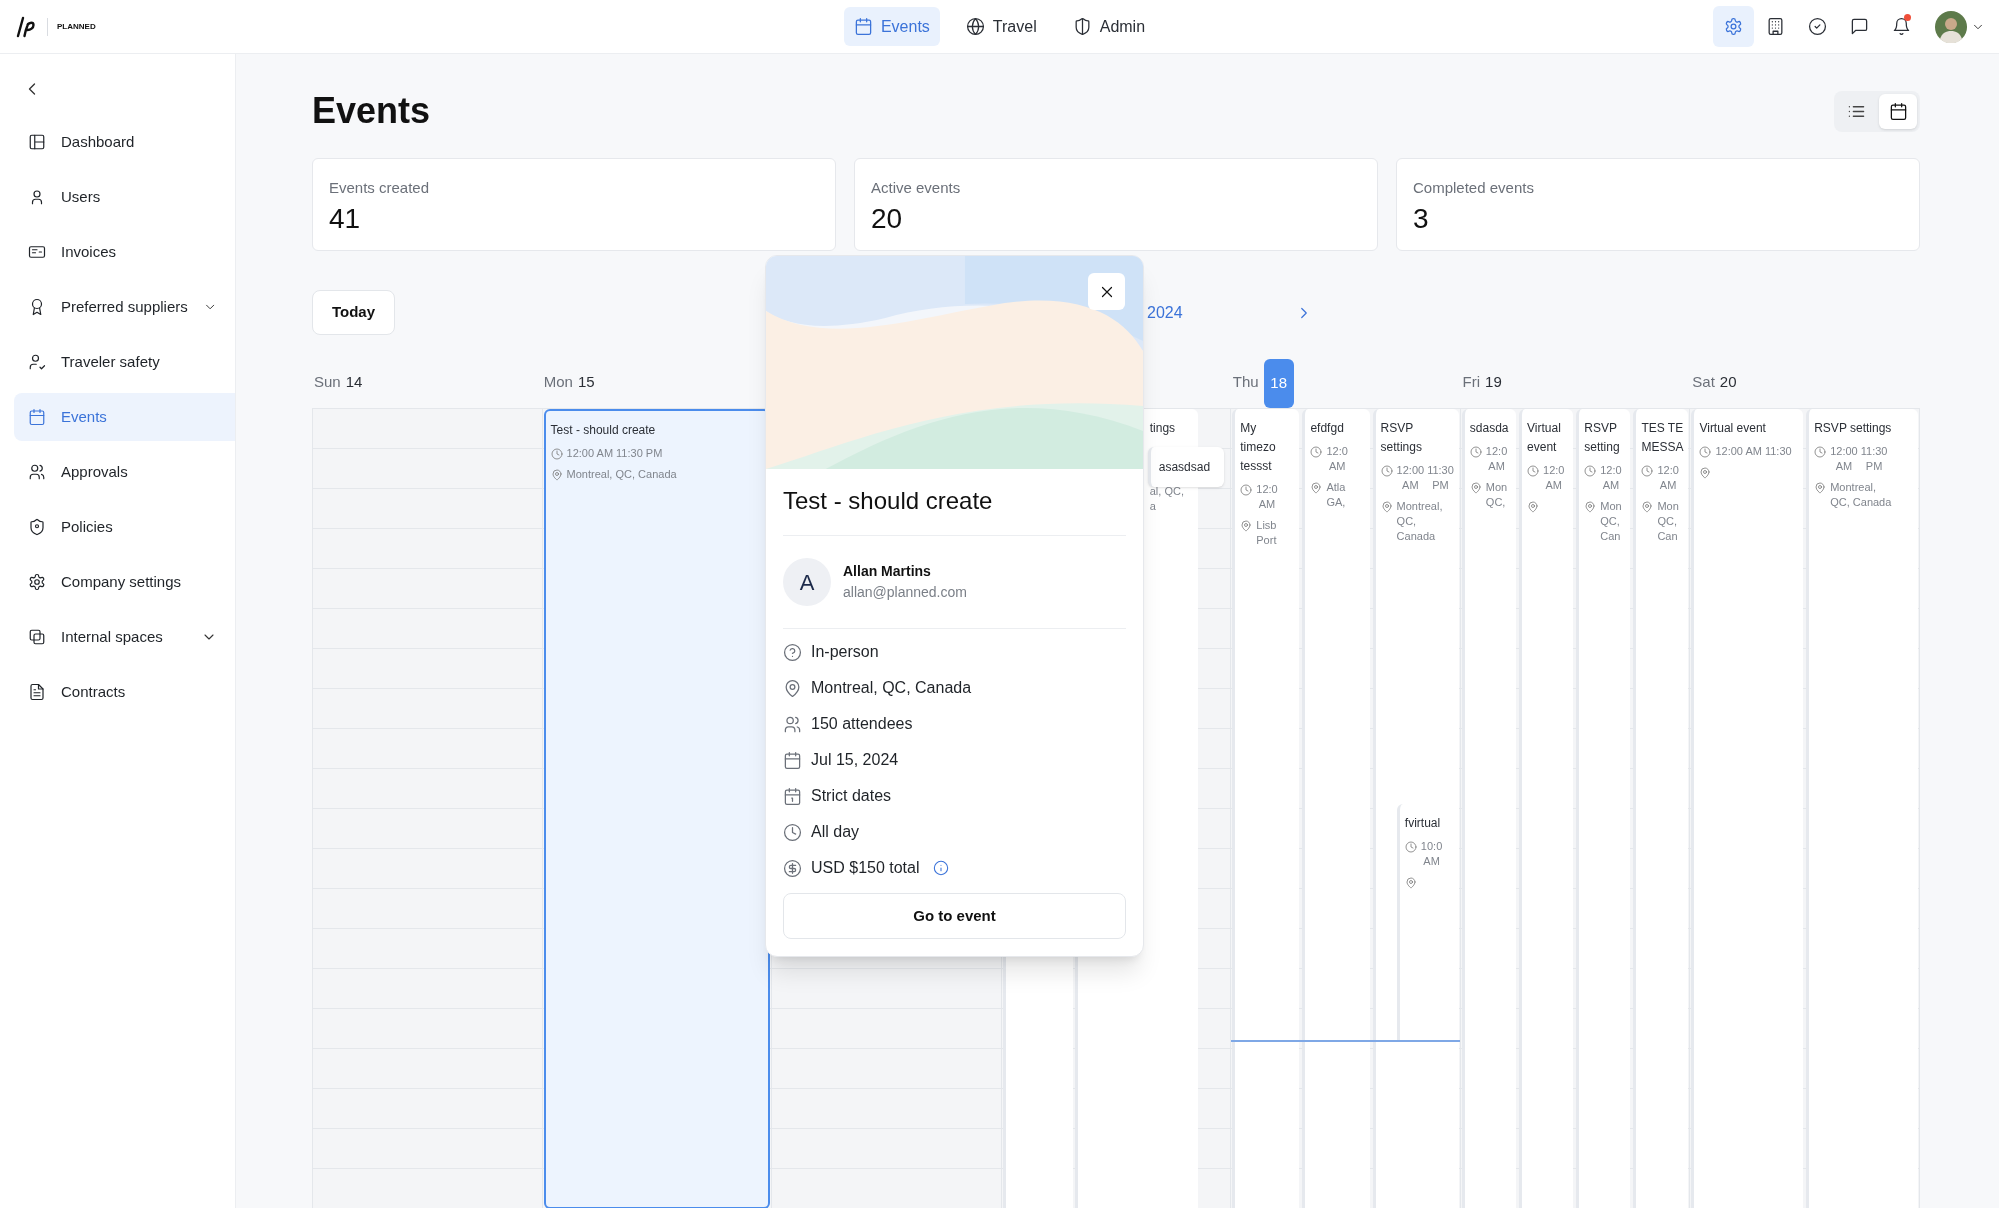 The height and width of the screenshot is (1208, 1999). What do you see at coordinates (1421, 218) in the screenshot?
I see `stat-value: 3` at bounding box center [1421, 218].